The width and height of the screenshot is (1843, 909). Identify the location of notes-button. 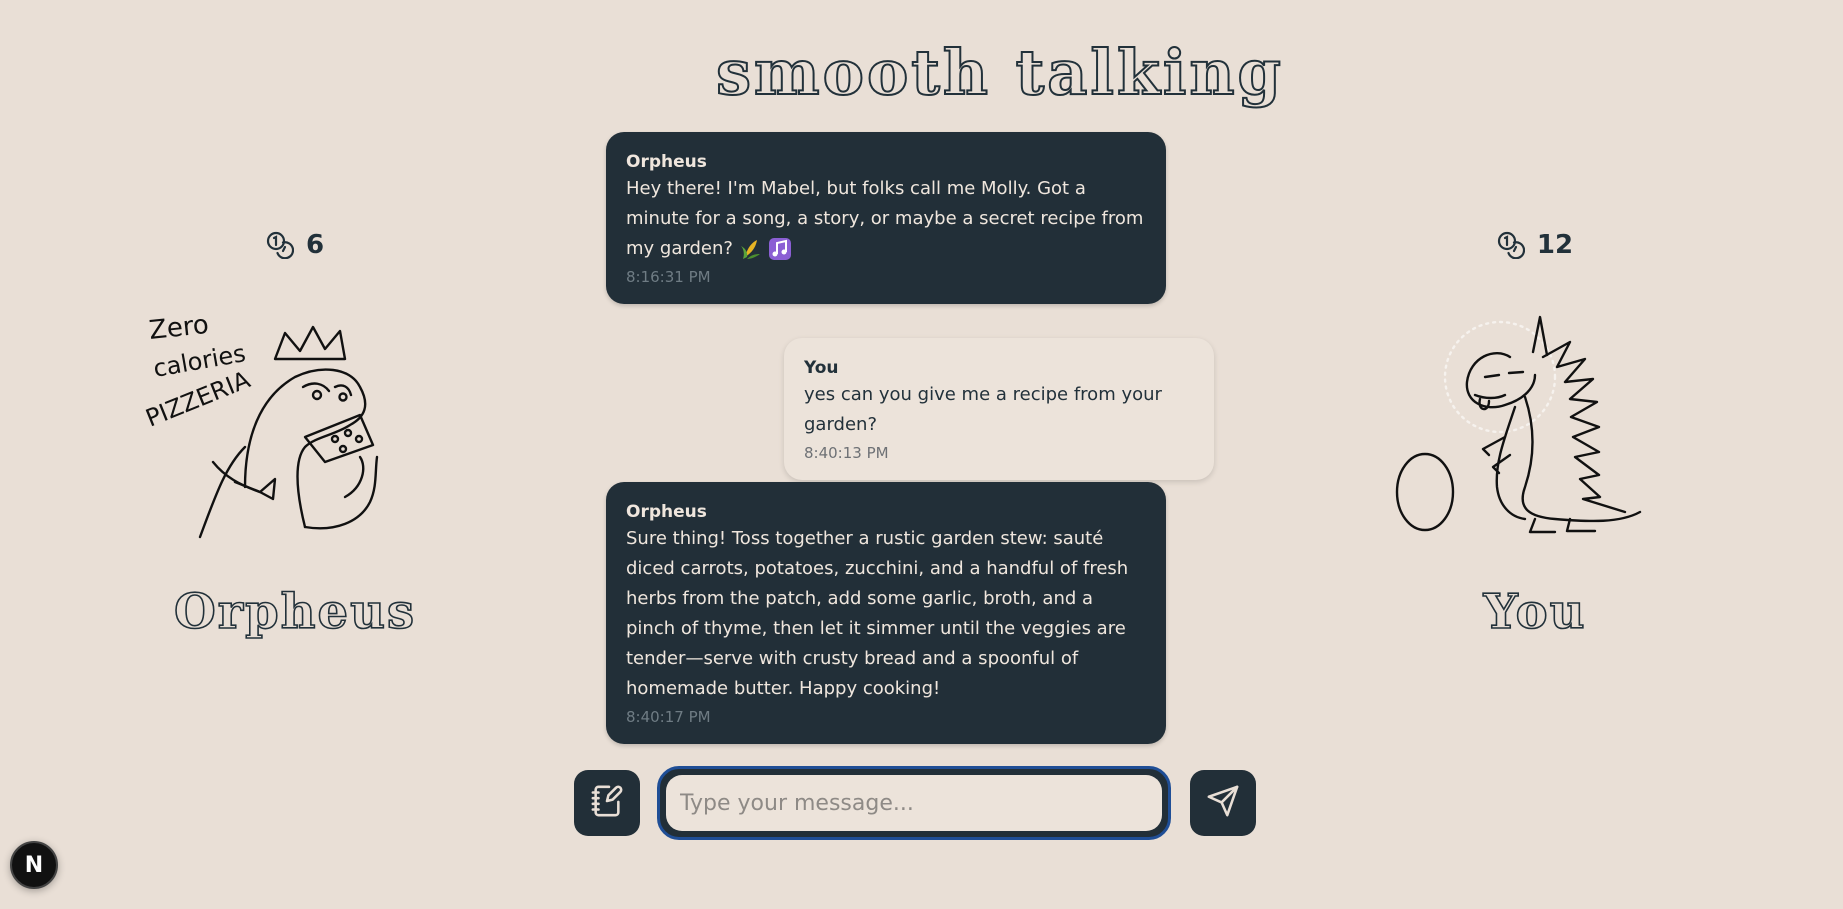
(607, 803).